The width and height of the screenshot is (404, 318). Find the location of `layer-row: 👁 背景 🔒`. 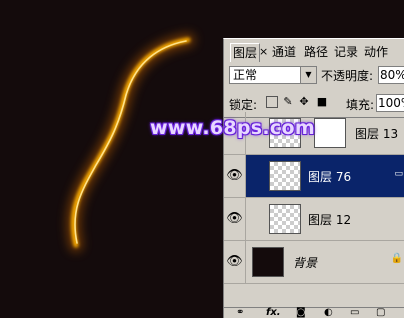

layer-row: 👁 背景 🔒 is located at coordinates (314, 262).